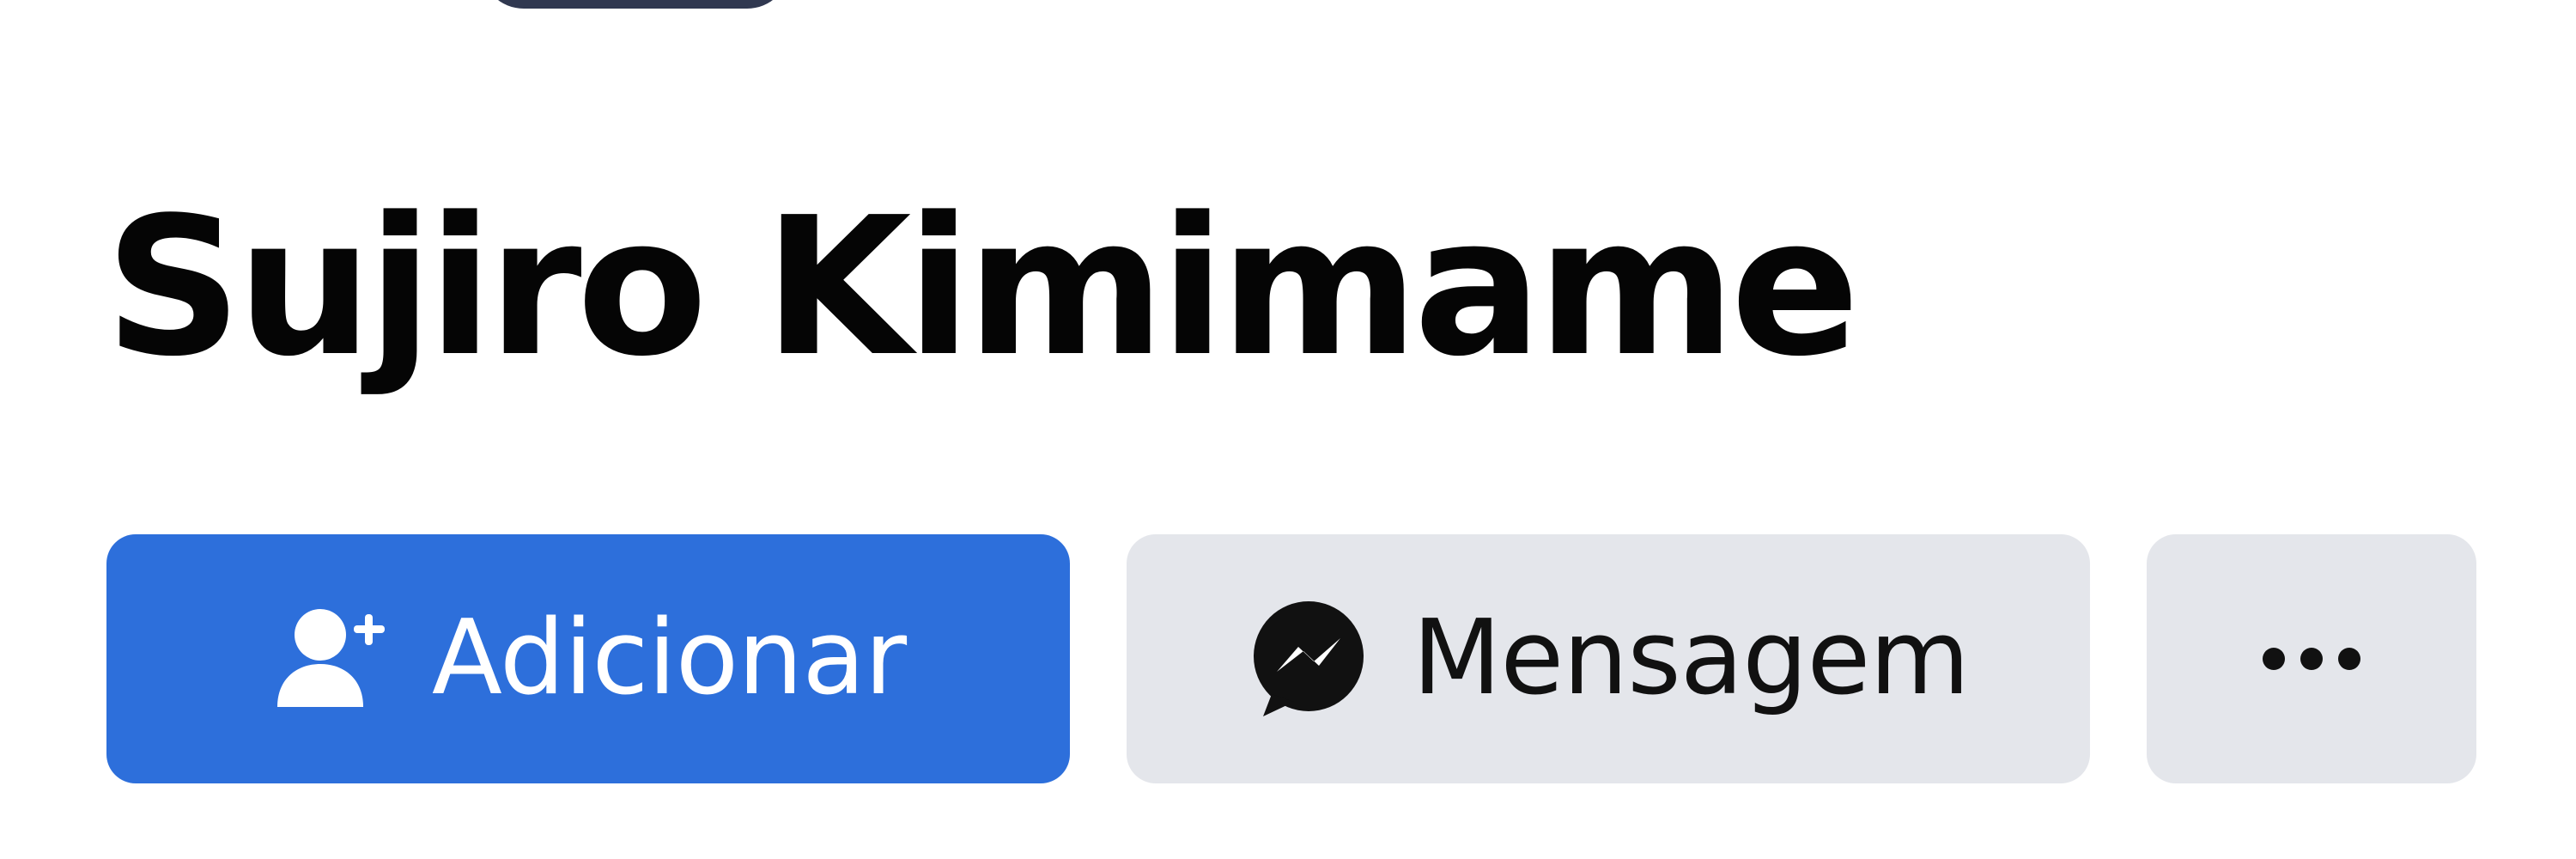 Image resolution: width=2576 pixels, height=859 pixels. What do you see at coordinates (636, 4) in the screenshot?
I see `profile-avatar` at bounding box center [636, 4].